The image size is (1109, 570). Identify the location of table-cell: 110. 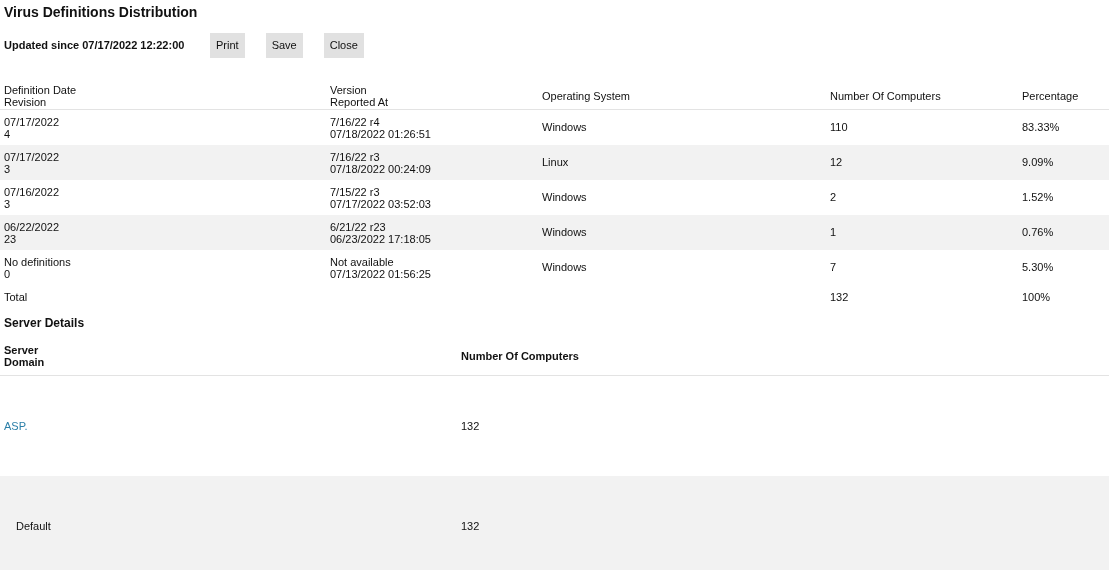
(839, 127).